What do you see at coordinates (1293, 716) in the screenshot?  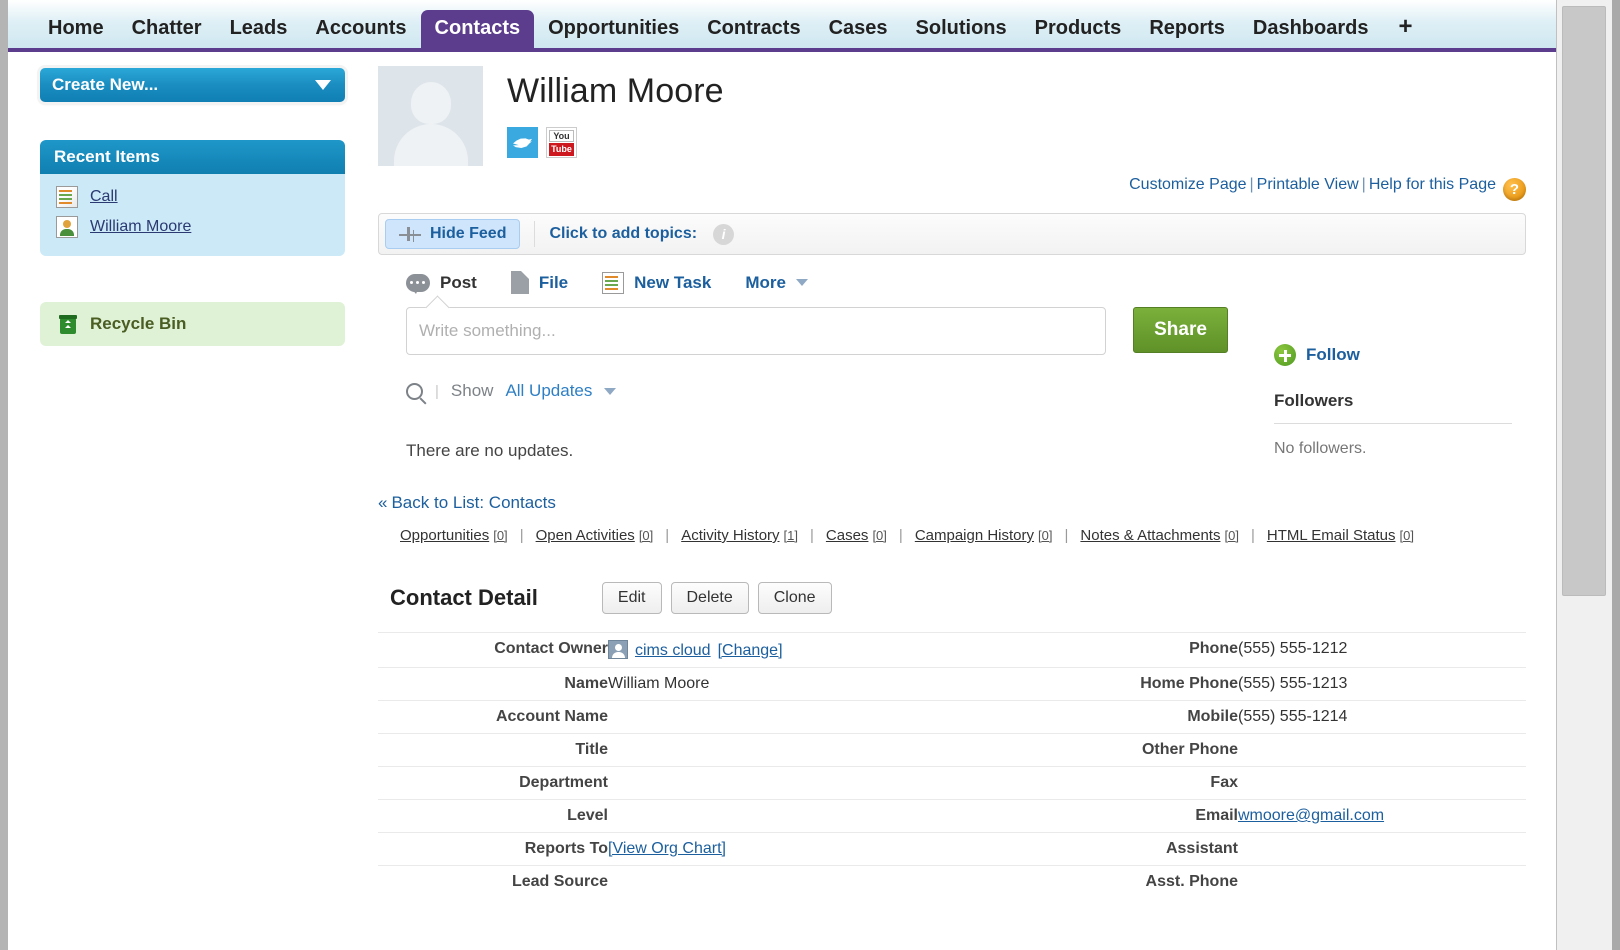 I see `detail-value-text: (555) 555-1214` at bounding box center [1293, 716].